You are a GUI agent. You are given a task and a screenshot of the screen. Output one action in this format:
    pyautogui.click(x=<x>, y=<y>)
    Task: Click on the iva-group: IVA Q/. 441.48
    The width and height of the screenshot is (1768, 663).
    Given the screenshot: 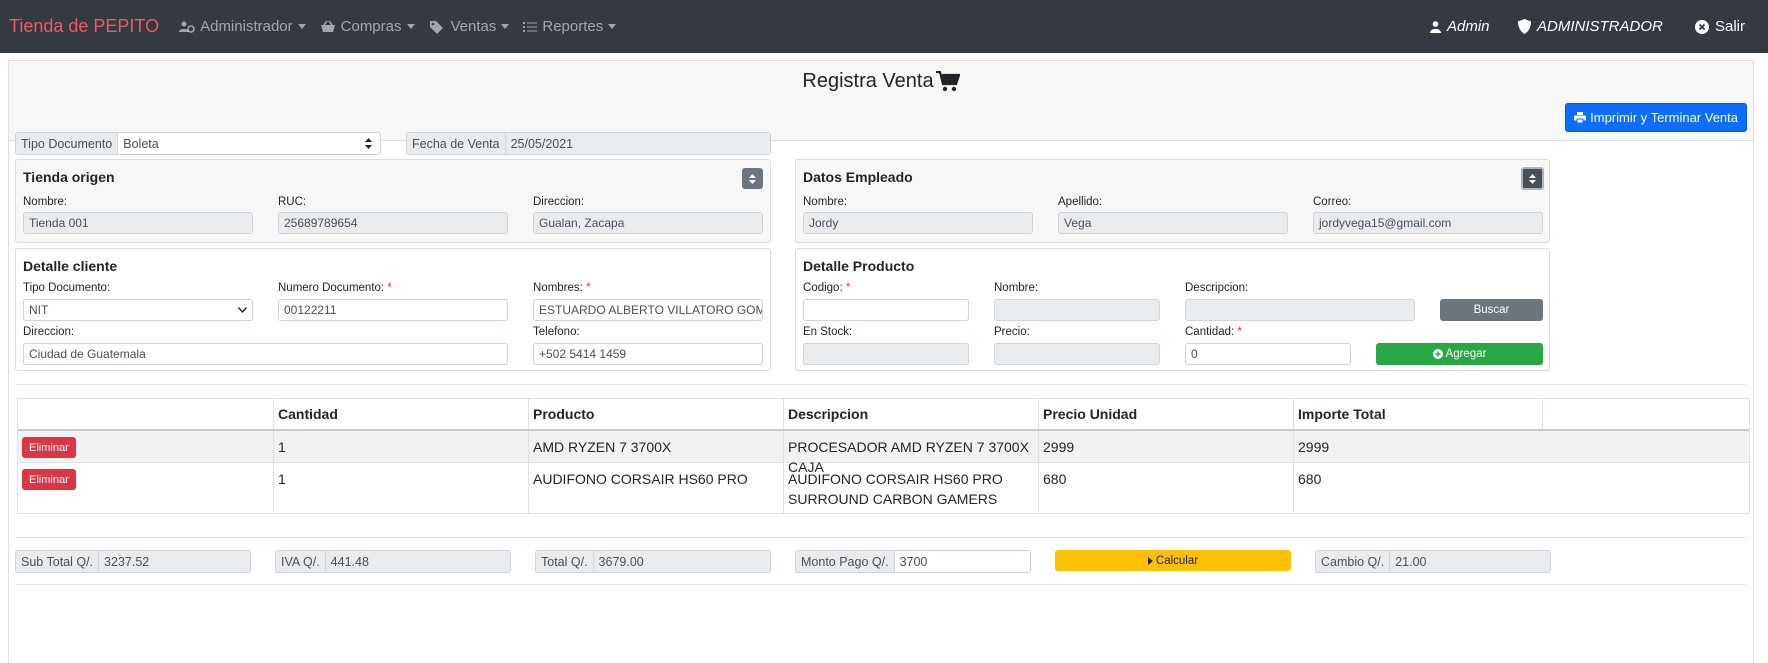 What is the action you would take?
    pyautogui.click(x=393, y=561)
    